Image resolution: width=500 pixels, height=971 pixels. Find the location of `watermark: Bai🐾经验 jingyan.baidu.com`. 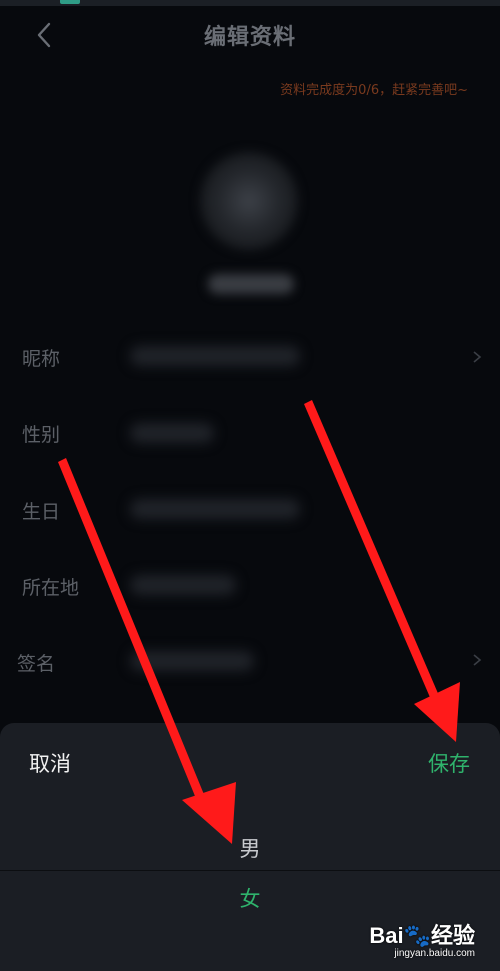

watermark: Bai🐾经验 jingyan.baidu.com is located at coordinates (422, 938).